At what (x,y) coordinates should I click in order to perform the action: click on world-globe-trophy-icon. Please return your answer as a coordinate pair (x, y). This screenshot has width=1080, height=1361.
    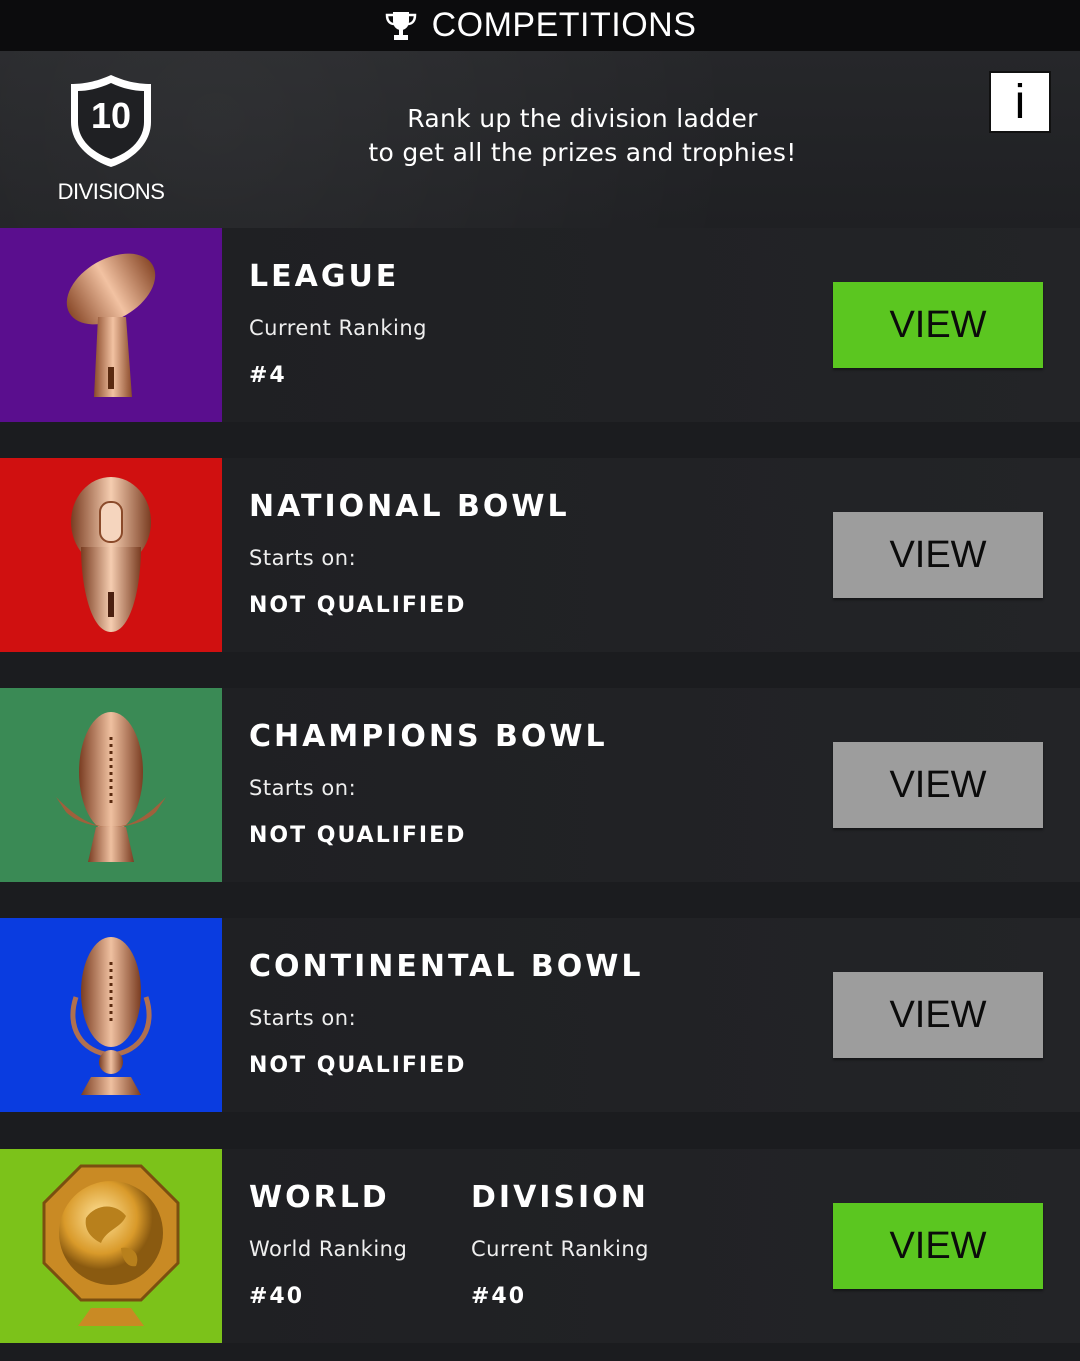
    Looking at the image, I should click on (111, 1245).